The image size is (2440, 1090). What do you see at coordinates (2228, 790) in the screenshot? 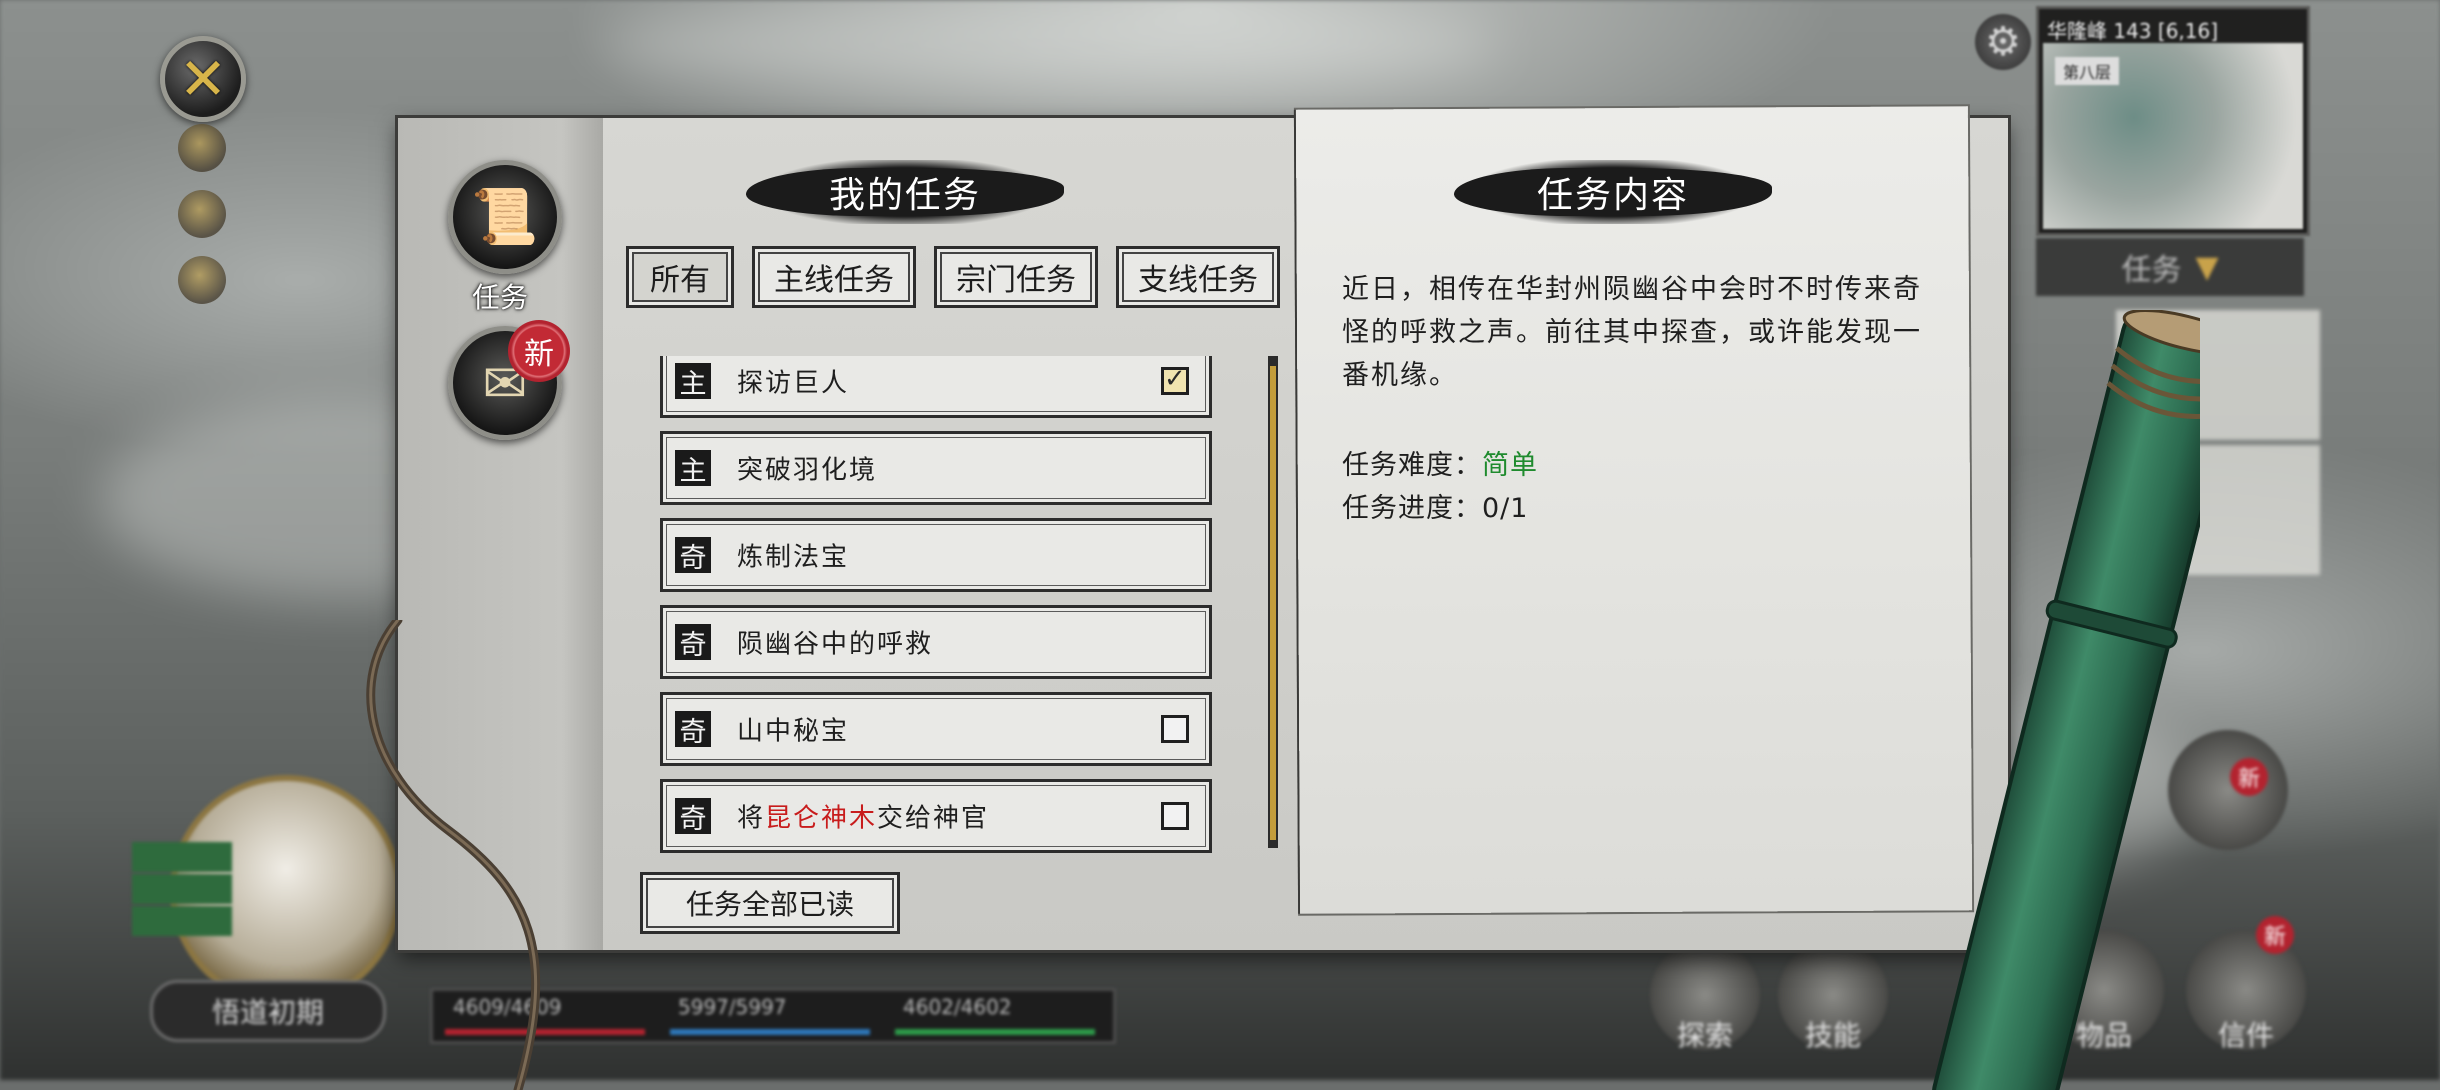
I see `hud-orb-button` at bounding box center [2228, 790].